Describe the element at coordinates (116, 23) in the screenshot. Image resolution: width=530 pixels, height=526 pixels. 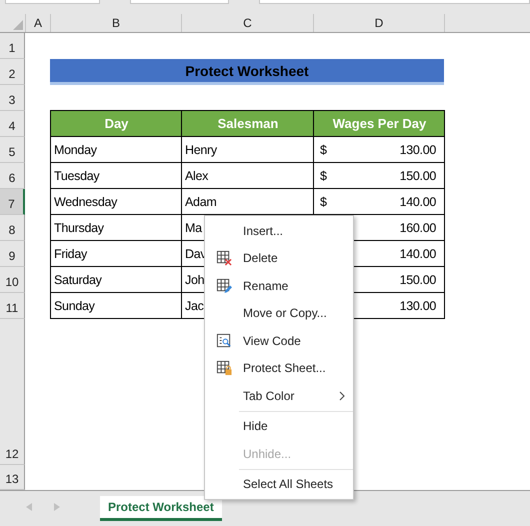
I see `column-letter: B` at that location.